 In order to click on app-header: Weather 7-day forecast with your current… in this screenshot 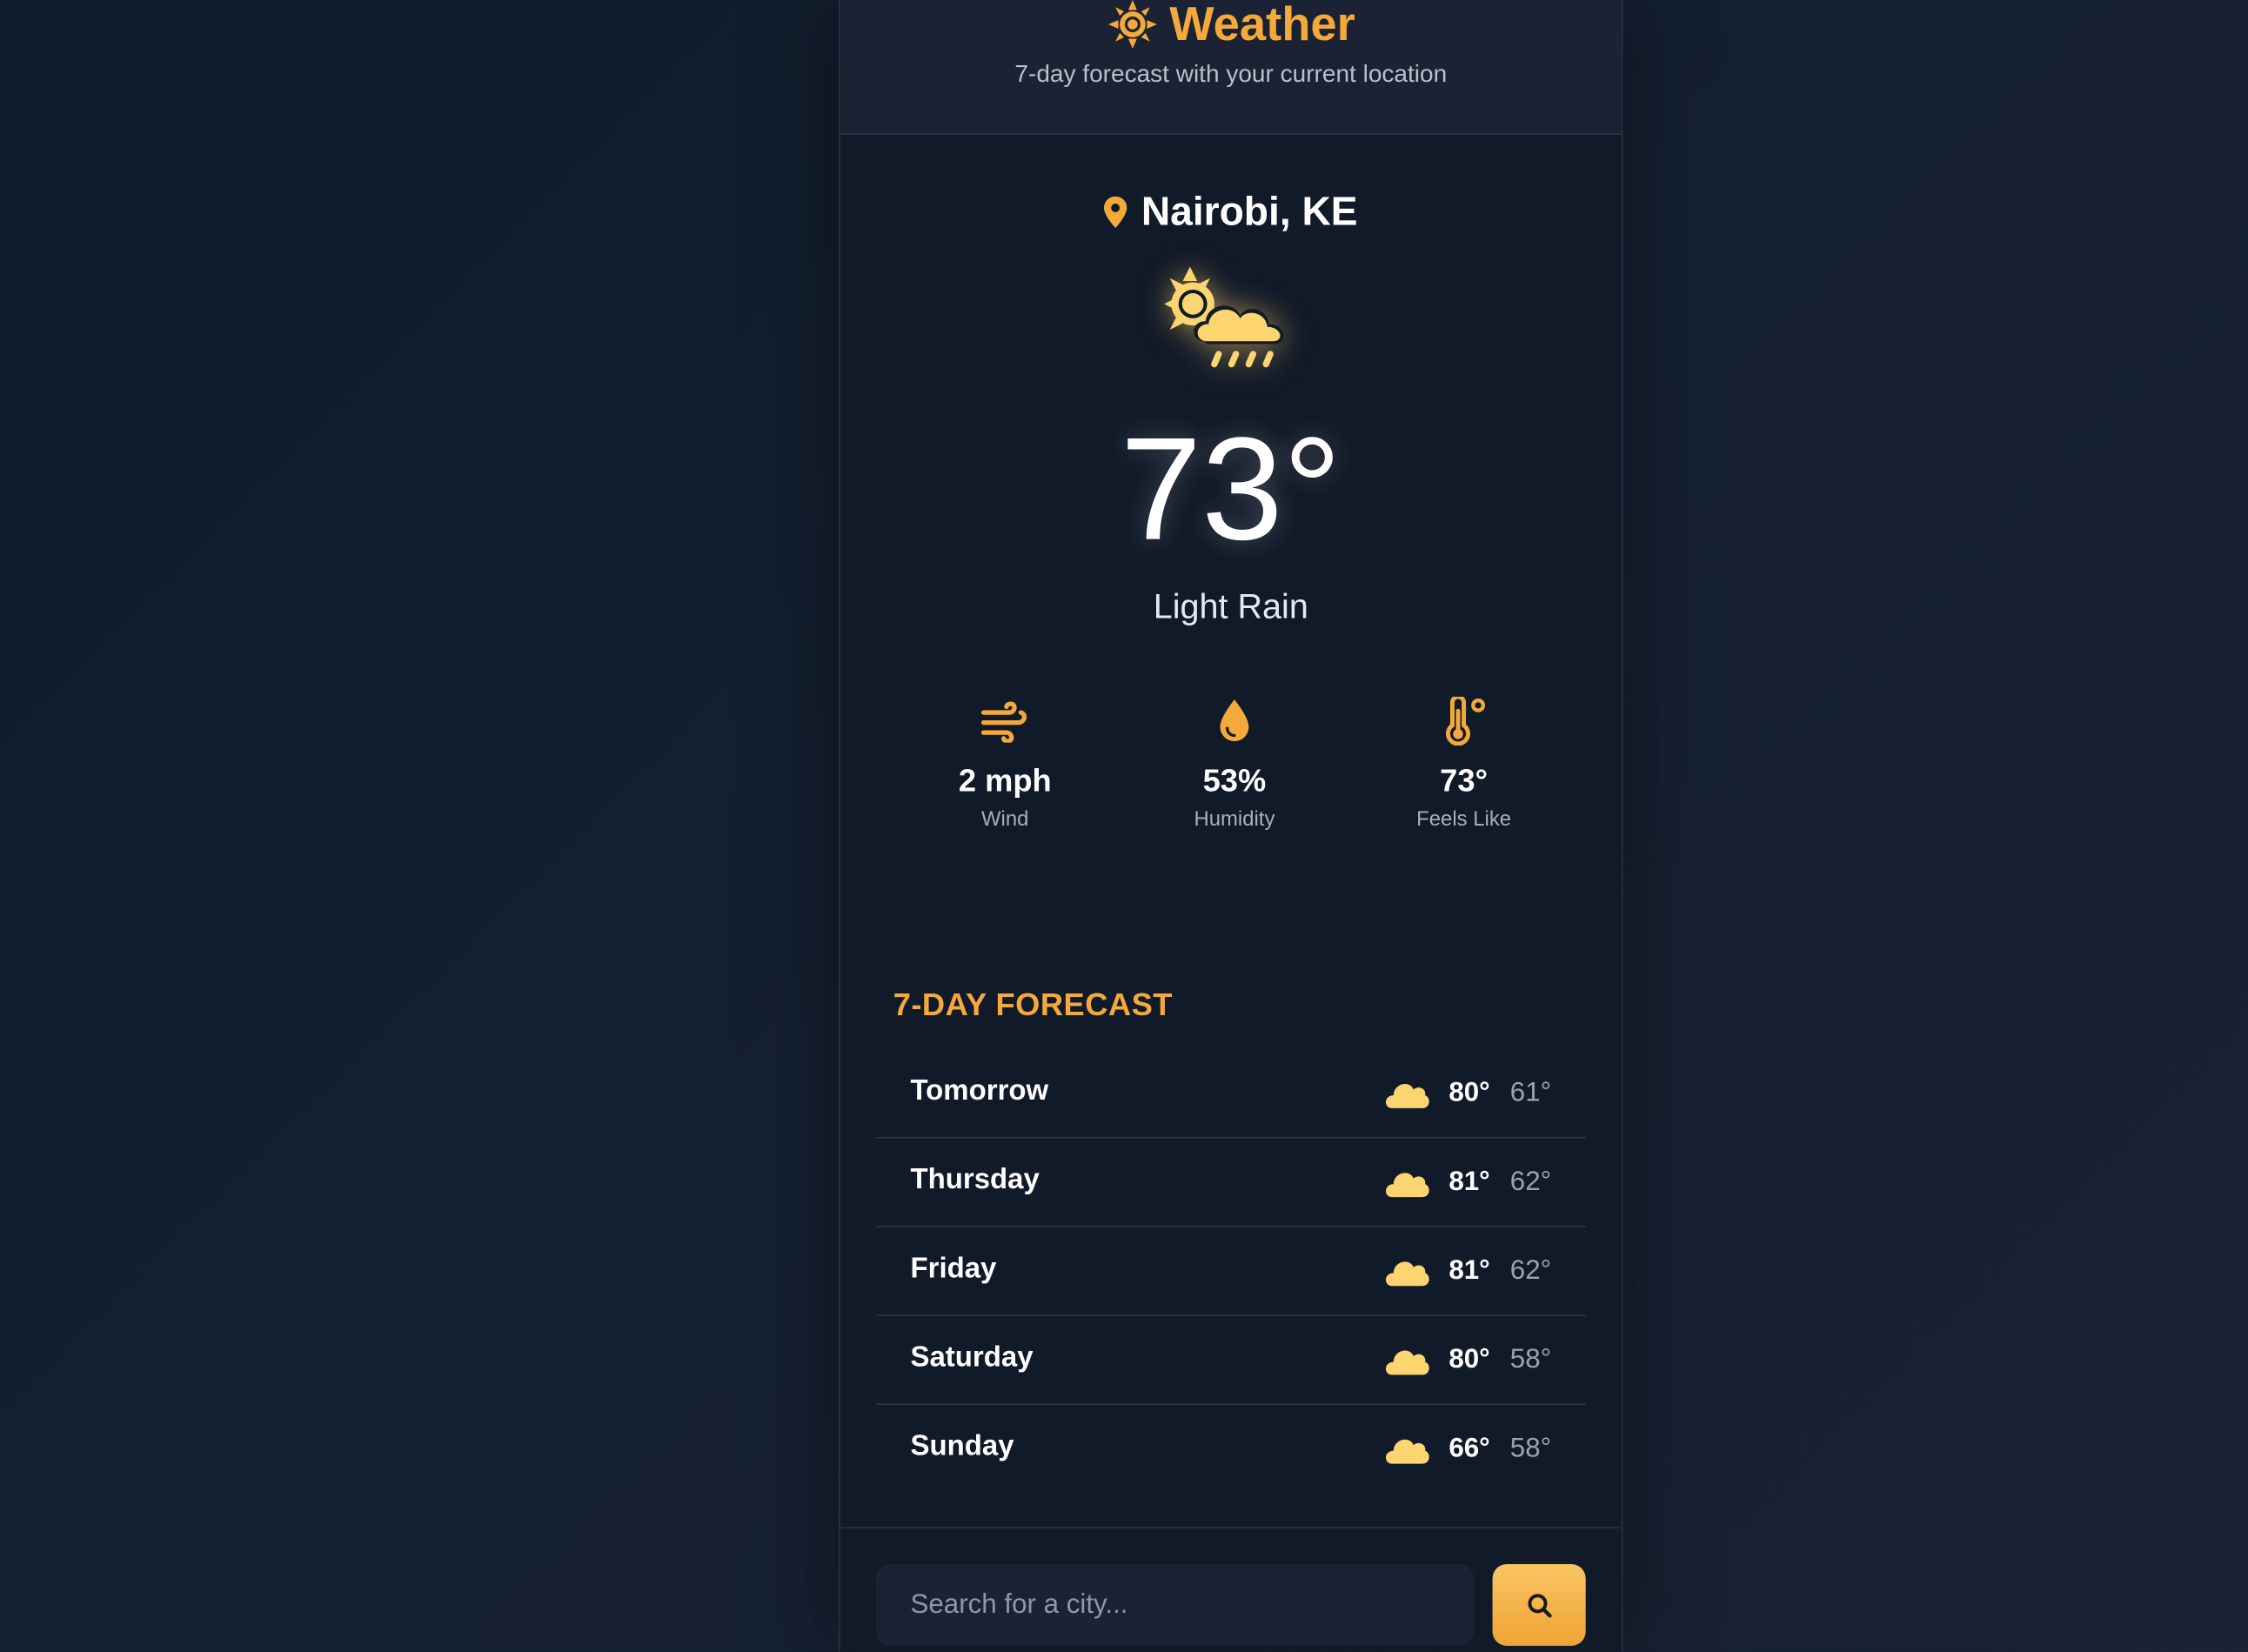, I will do `click(1231, 67)`.